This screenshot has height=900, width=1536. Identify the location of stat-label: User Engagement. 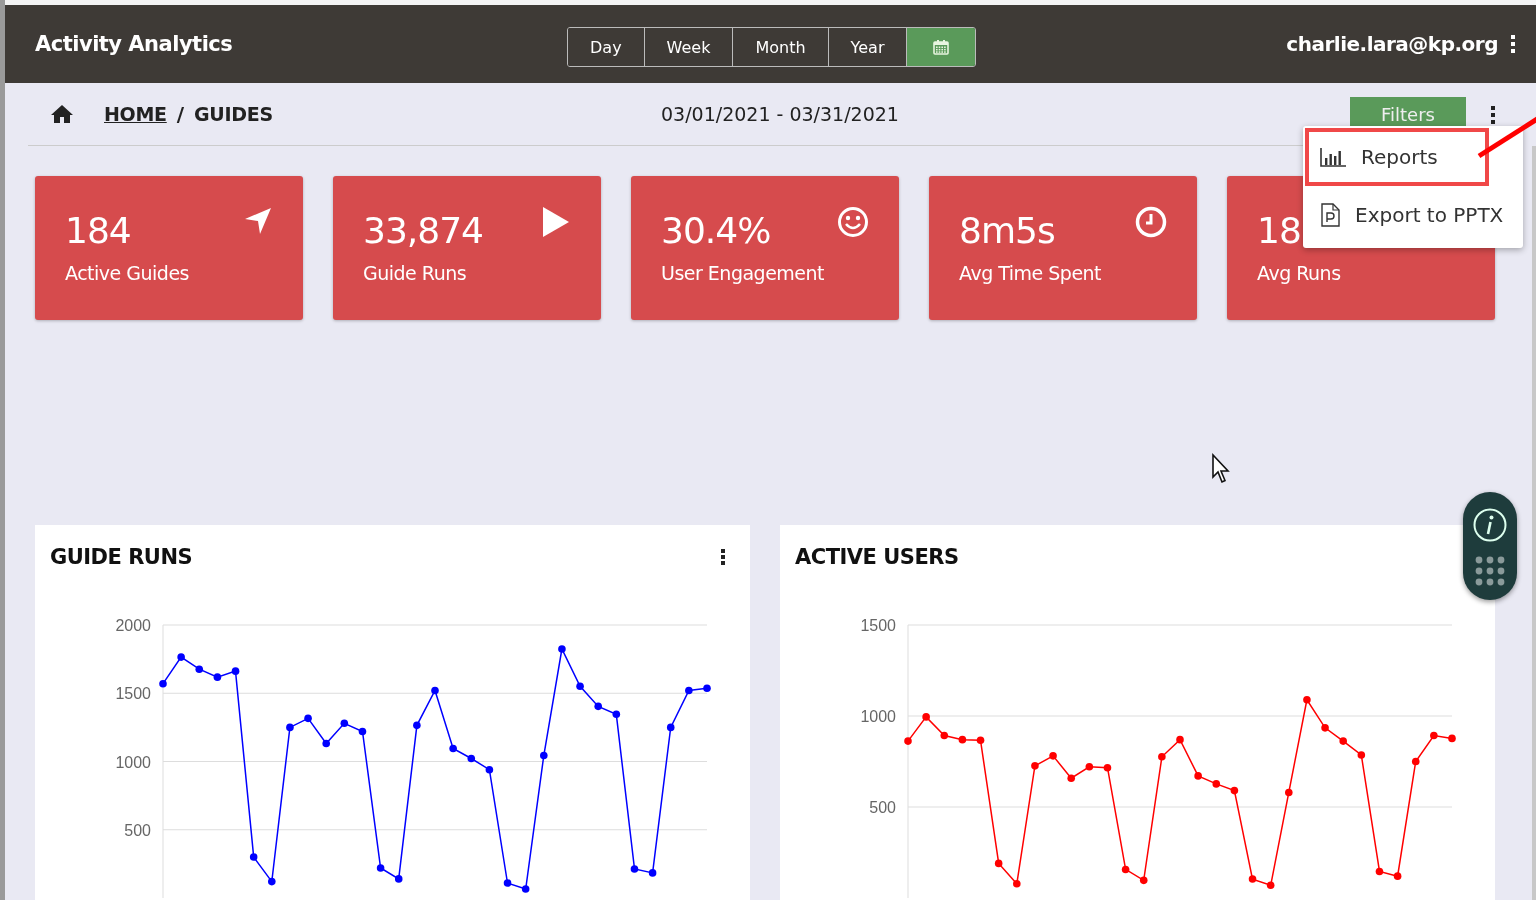
(743, 273).